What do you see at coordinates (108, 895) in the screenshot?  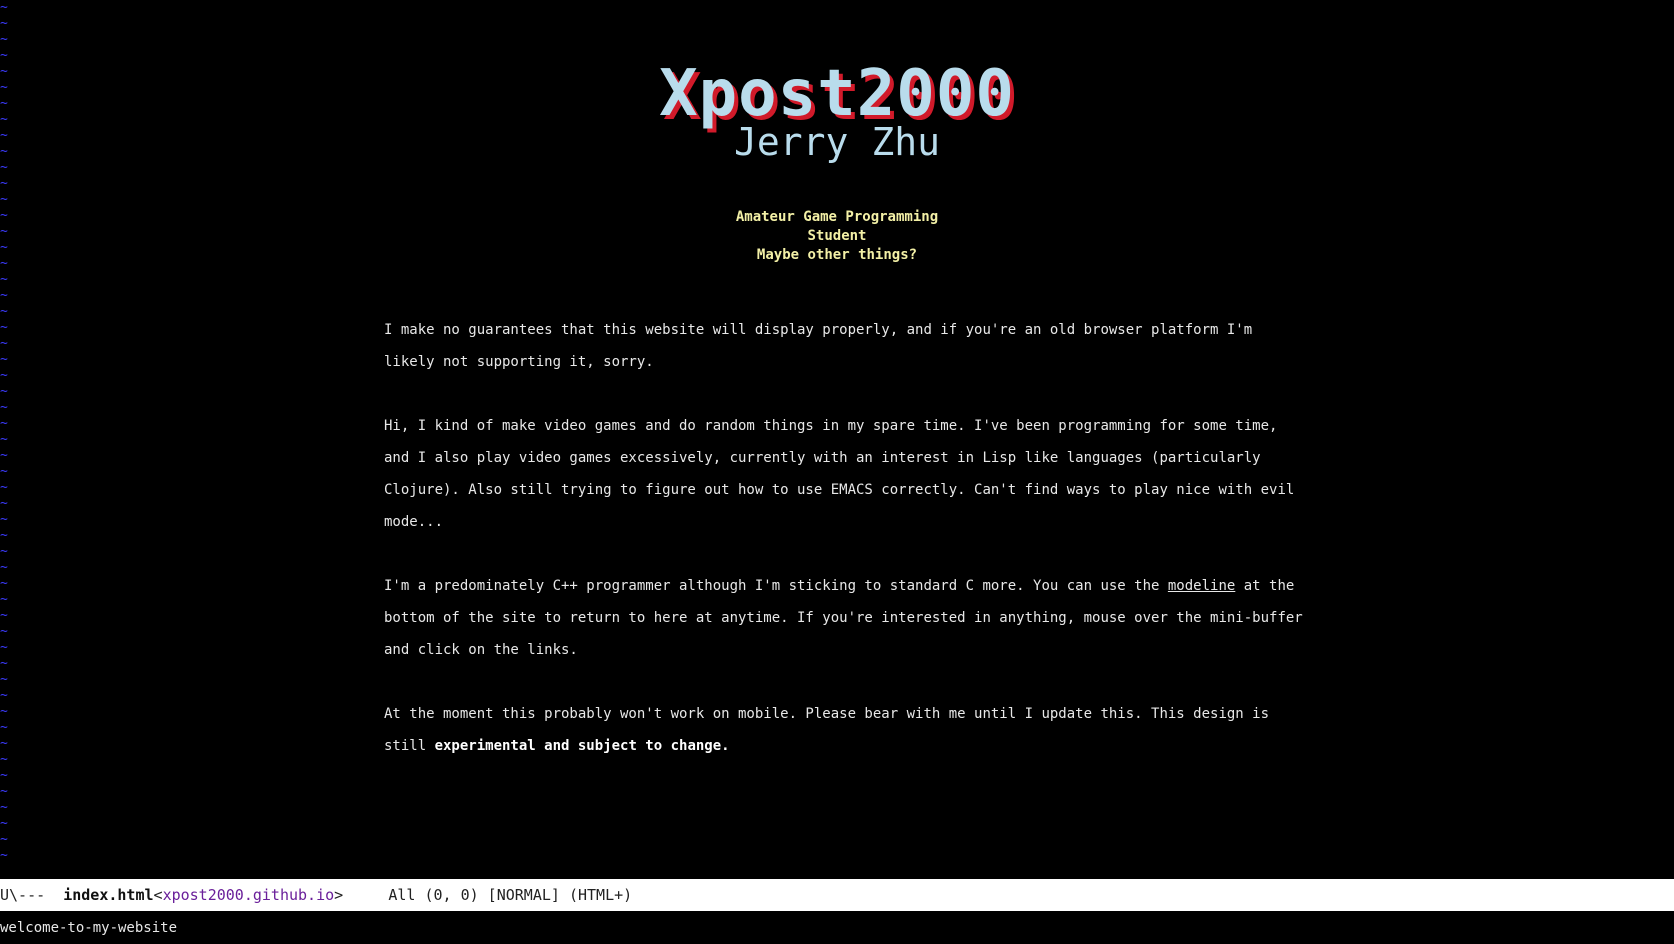 I see `buffer-name: index.html` at bounding box center [108, 895].